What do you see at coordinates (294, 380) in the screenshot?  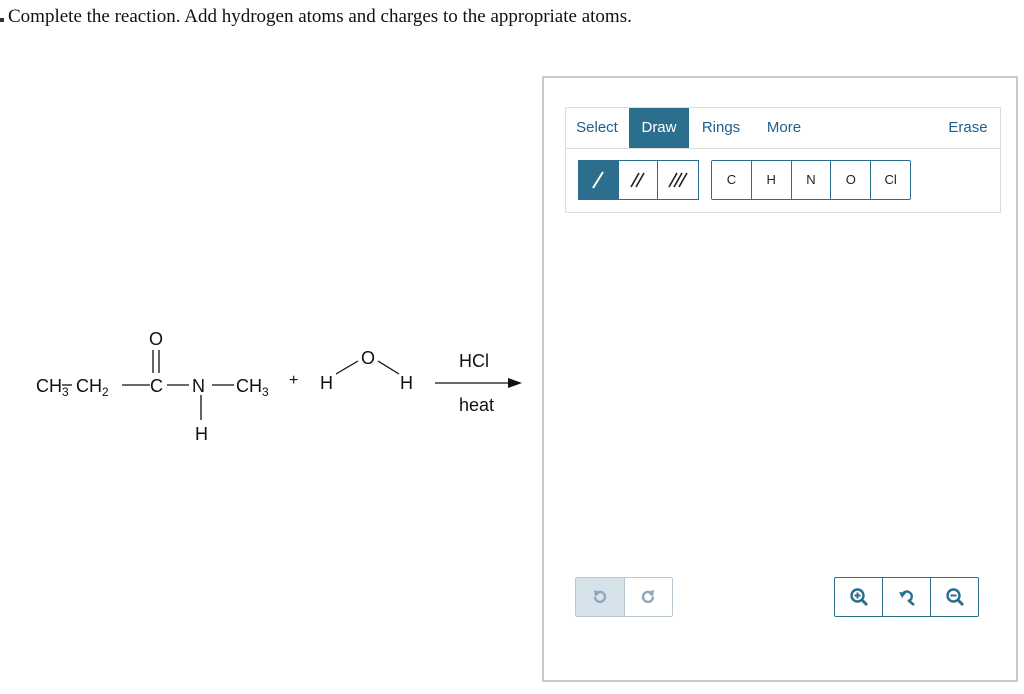 I see `plus-sign: +` at bounding box center [294, 380].